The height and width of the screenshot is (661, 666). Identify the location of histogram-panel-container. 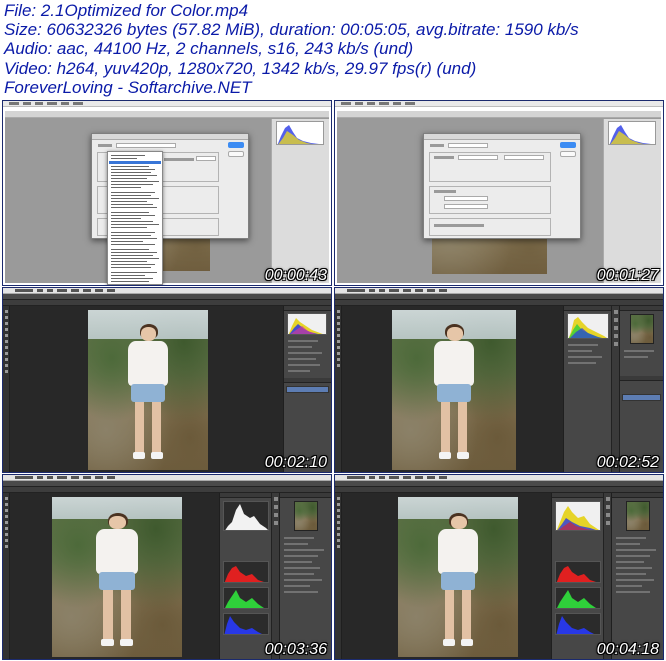
(587, 389).